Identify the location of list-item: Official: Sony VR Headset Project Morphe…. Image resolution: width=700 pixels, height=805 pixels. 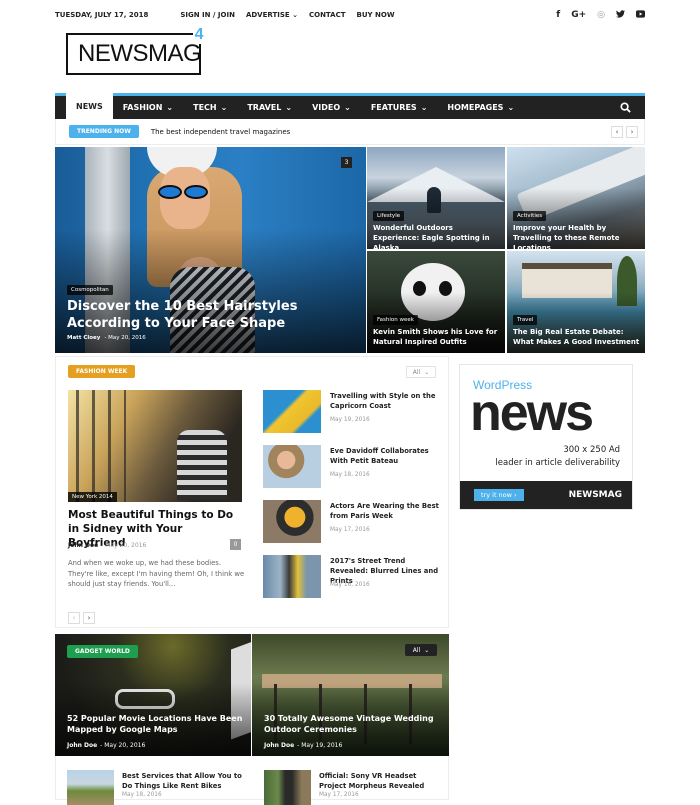
(342, 785).